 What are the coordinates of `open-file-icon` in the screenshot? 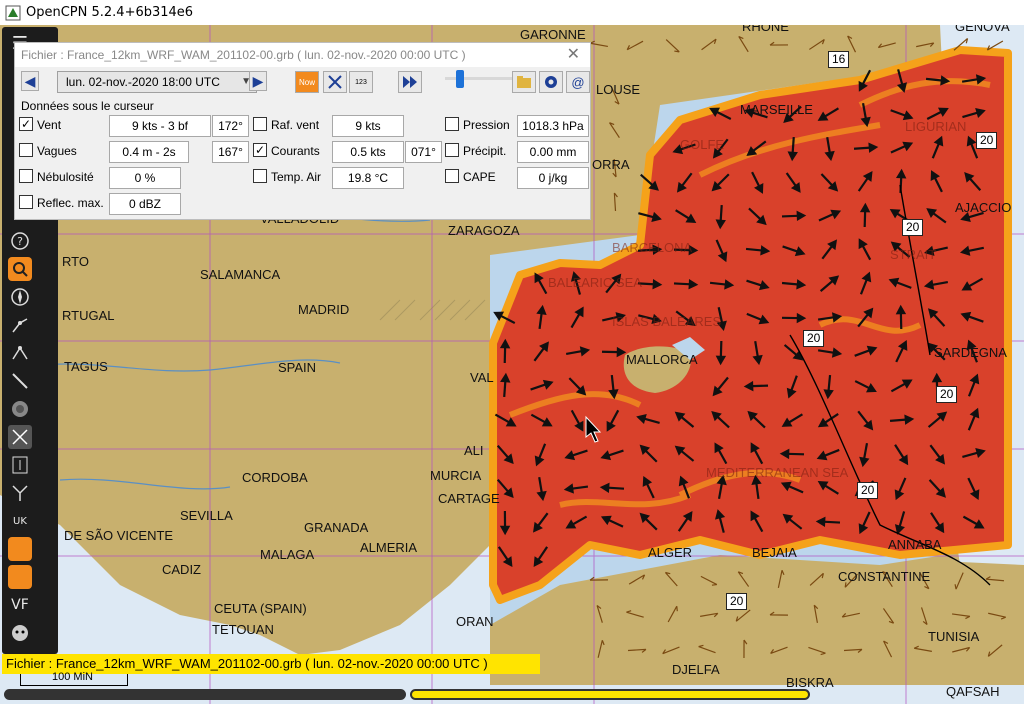 It's located at (524, 82).